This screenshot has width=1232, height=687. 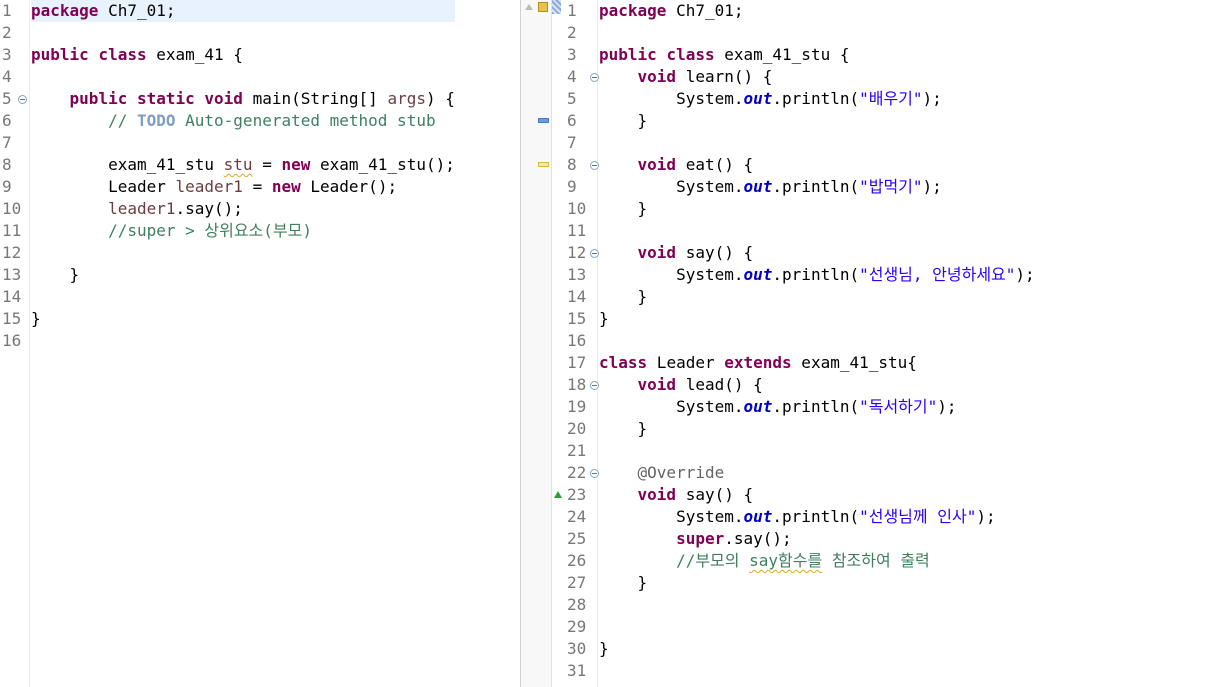 What do you see at coordinates (243, 99) in the screenshot?
I see `code-line: public static void main(String[] args) {` at bounding box center [243, 99].